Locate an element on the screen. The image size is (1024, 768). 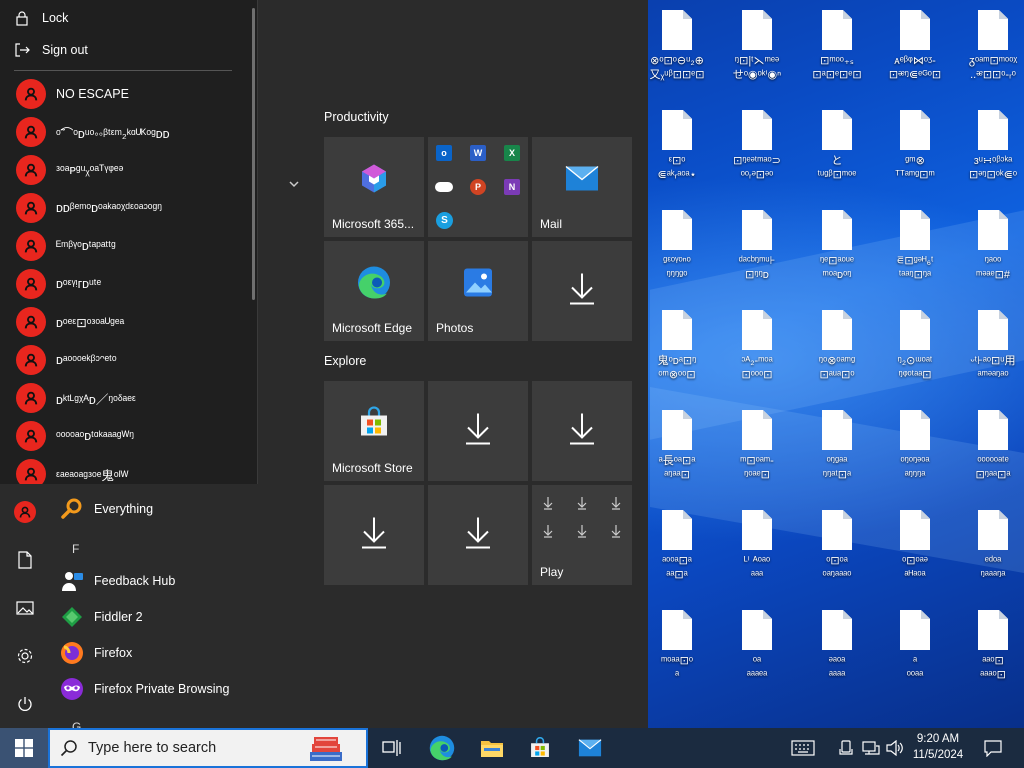
lock-item: Lock is located at coordinates (125, 18).